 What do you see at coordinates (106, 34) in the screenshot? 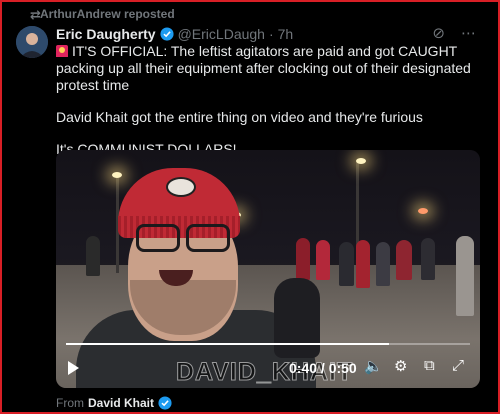
I see `author-name: Eric Daugherty` at bounding box center [106, 34].